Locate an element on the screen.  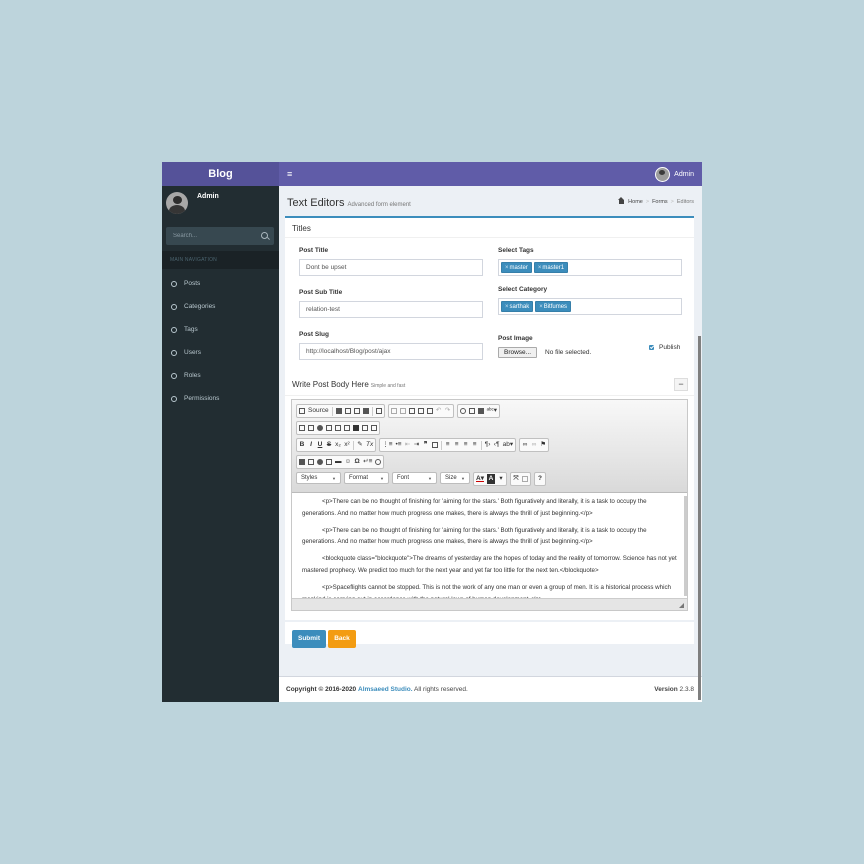
undo-icon: ↶ is located at coordinates (439, 411).